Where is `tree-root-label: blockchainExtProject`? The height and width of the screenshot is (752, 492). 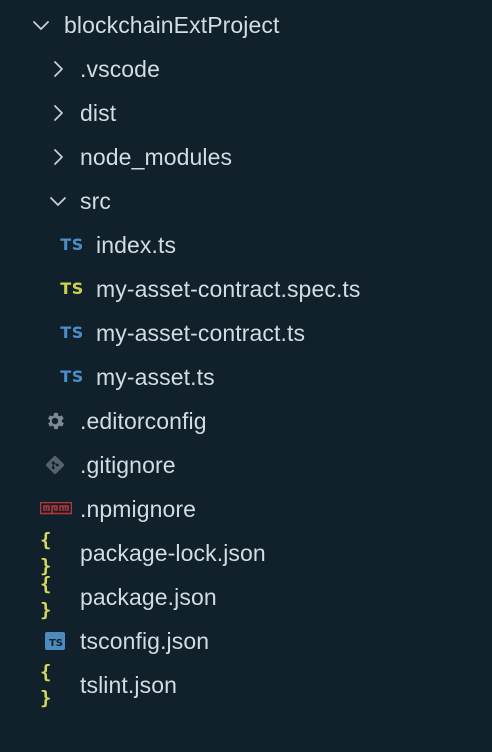 tree-root-label: blockchainExtProject is located at coordinates (172, 25).